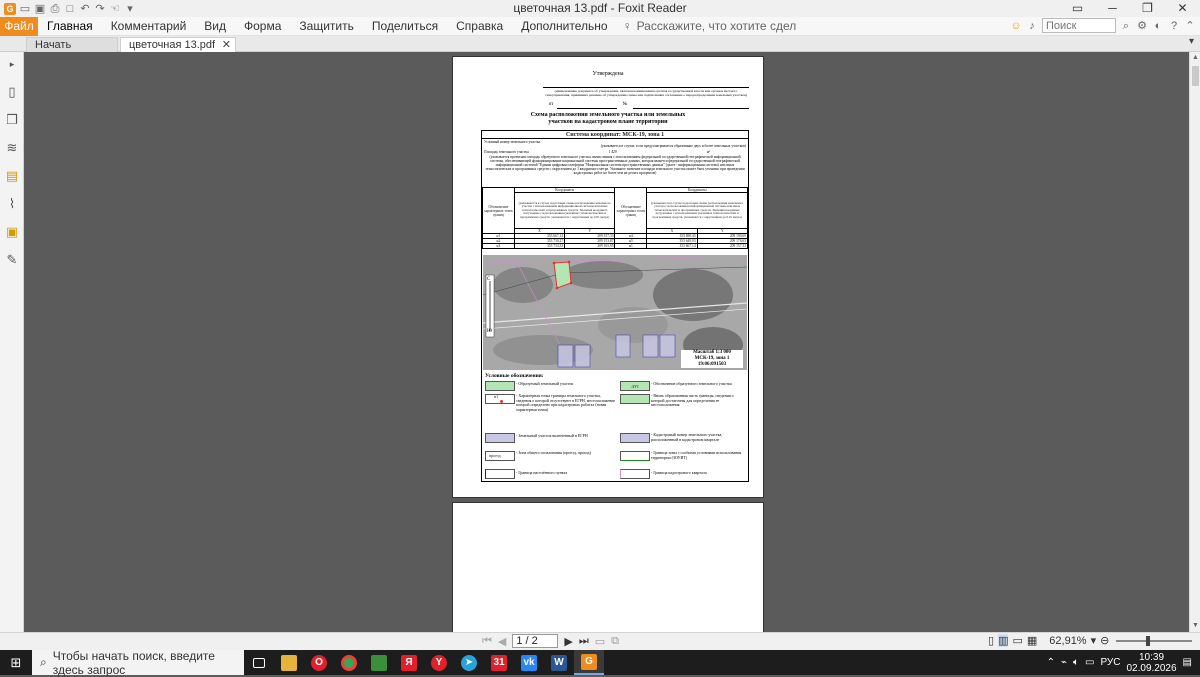 This screenshot has width=1200, height=677. I want to click on file-menu-button: Файл, so click(19, 26).